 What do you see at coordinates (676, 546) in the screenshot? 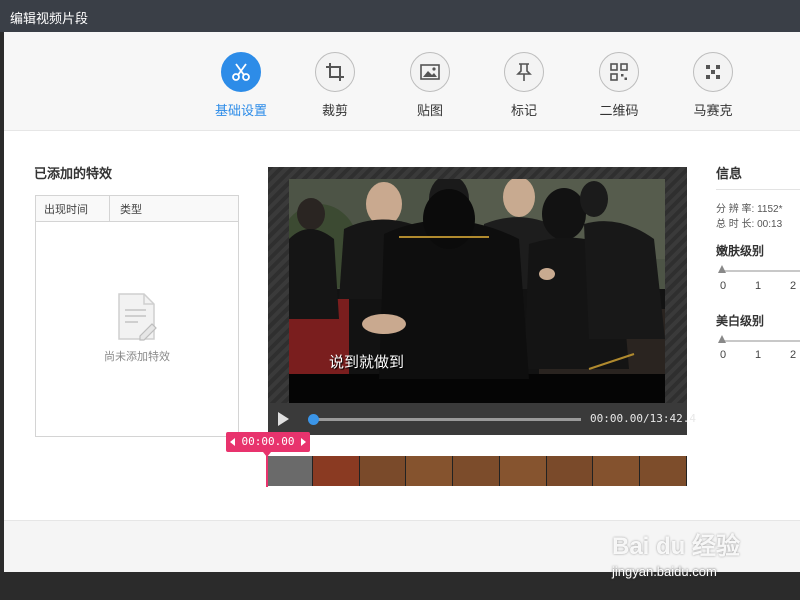
I see `watermark-brand: Bai du 经验` at bounding box center [676, 546].